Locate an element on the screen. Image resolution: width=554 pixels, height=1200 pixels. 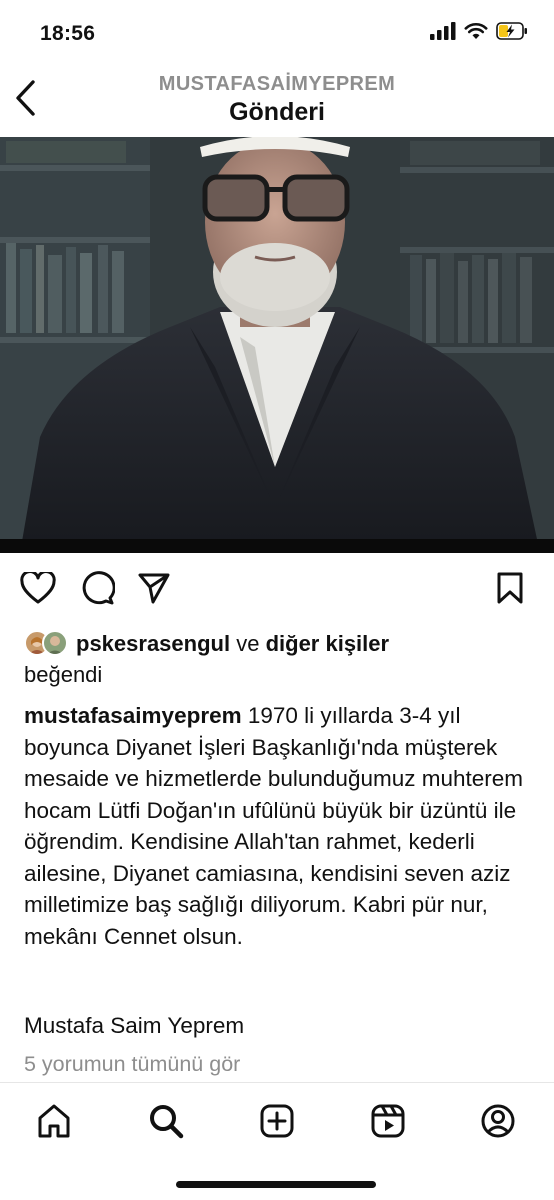
liker-avatars is located at coordinates (47, 643).